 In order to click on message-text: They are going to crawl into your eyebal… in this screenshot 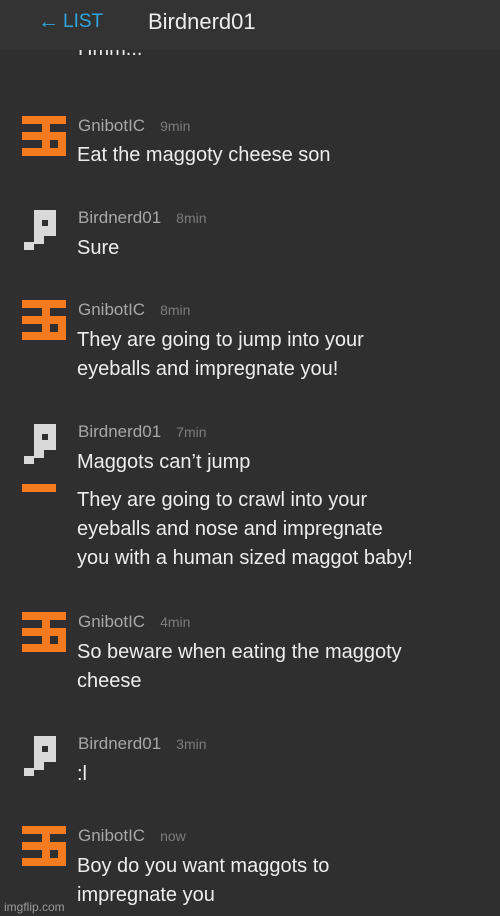, I will do `click(245, 529)`.